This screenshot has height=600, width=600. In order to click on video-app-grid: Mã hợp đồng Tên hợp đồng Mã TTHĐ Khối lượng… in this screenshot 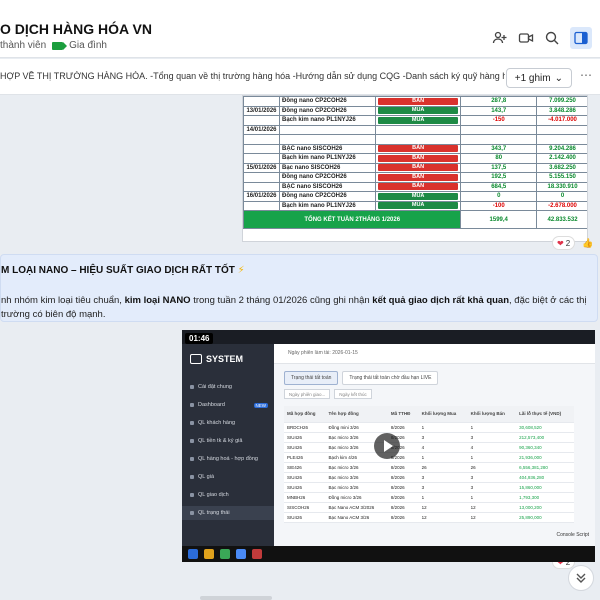, I will do `click(429, 464)`.